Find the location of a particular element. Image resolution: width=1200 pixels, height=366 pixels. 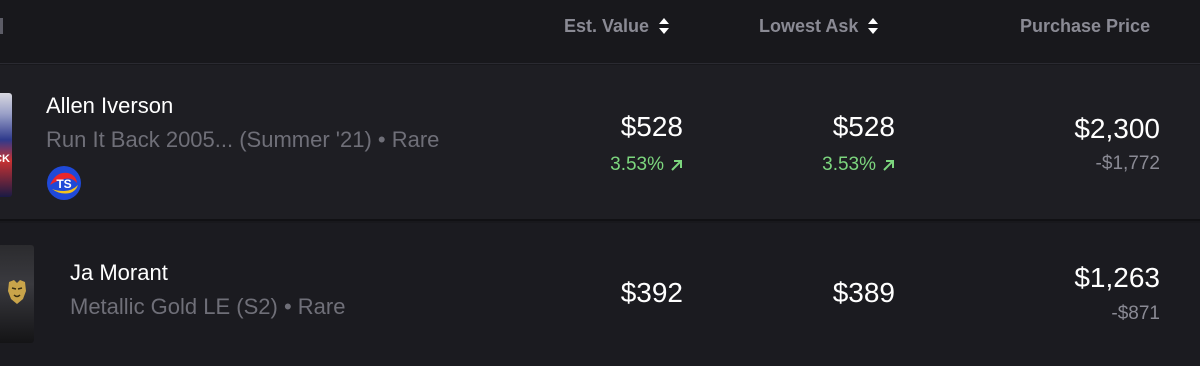

column-header-est-value-label: Est. Value is located at coordinates (607, 25).